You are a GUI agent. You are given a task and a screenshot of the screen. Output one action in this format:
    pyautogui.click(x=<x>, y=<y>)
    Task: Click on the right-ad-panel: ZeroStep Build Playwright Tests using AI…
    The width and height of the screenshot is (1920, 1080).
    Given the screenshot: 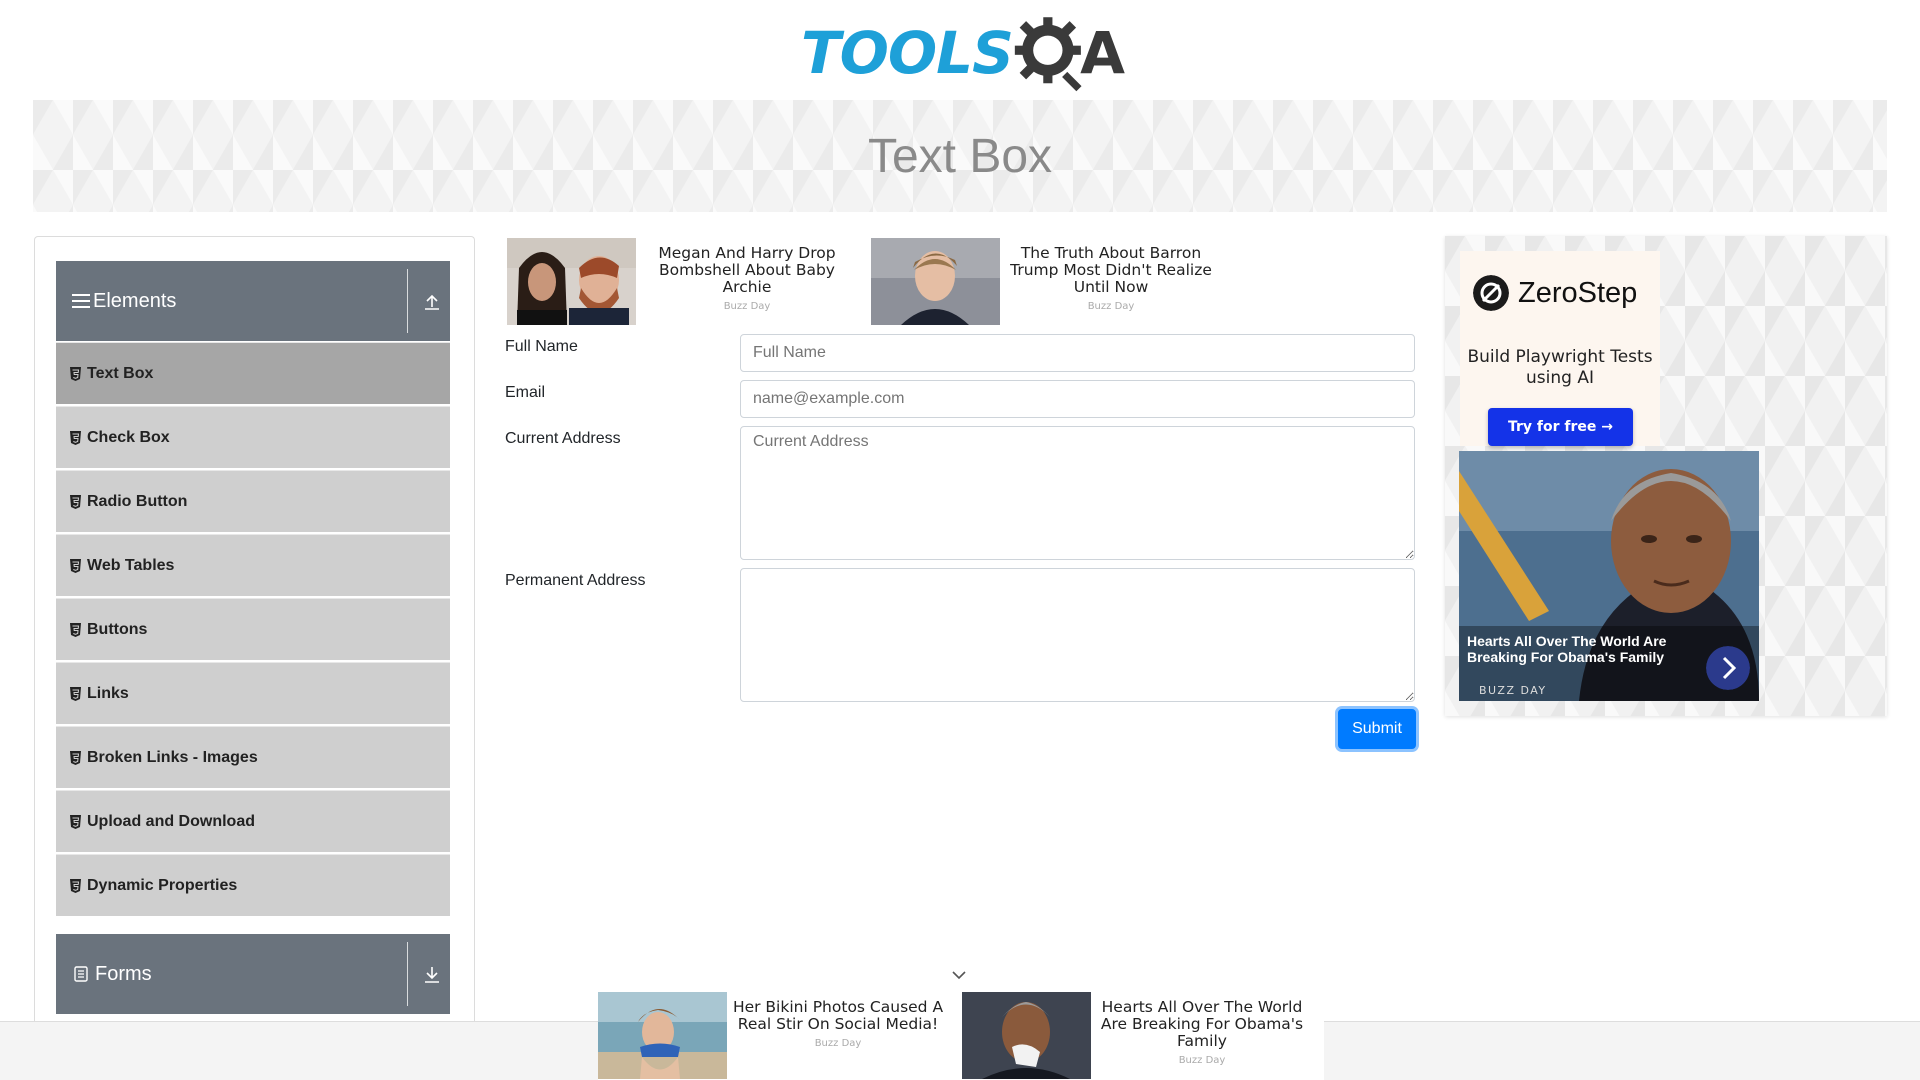 What is the action you would take?
    pyautogui.click(x=1666, y=476)
    